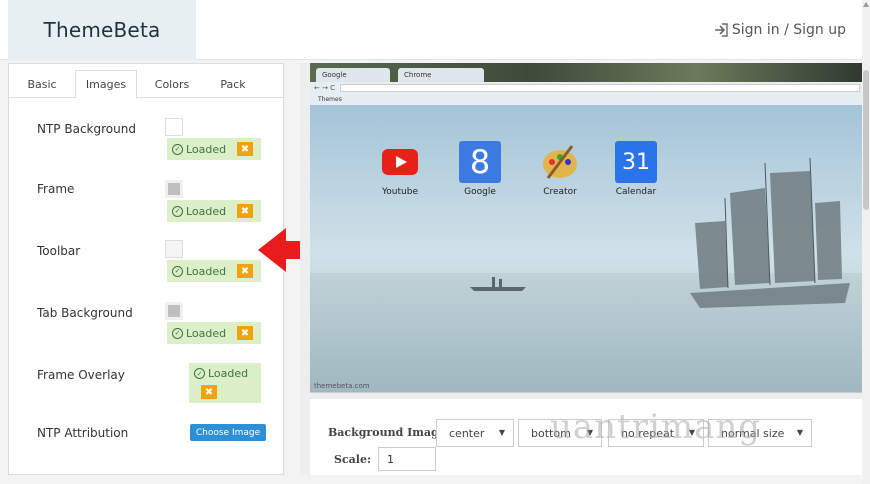 The width and height of the screenshot is (870, 484). I want to click on ntp-attribution-label: NTP Attribution, so click(83, 433).